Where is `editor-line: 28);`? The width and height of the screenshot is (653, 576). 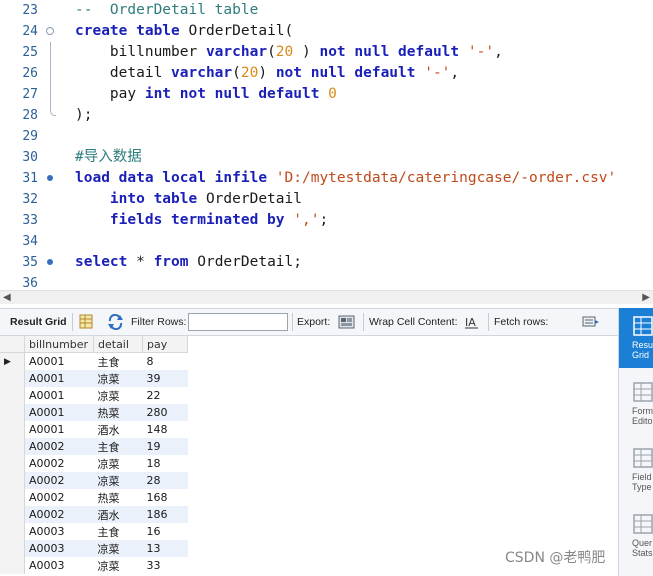 editor-line: 28); is located at coordinates (326, 115).